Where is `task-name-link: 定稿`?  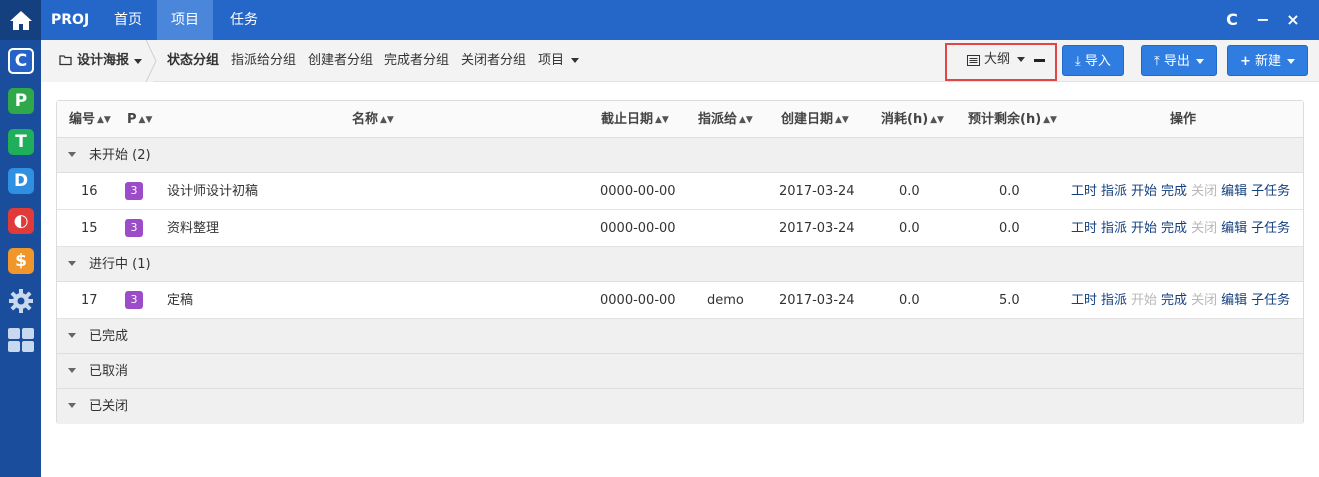 task-name-link: 定稿 is located at coordinates (180, 300).